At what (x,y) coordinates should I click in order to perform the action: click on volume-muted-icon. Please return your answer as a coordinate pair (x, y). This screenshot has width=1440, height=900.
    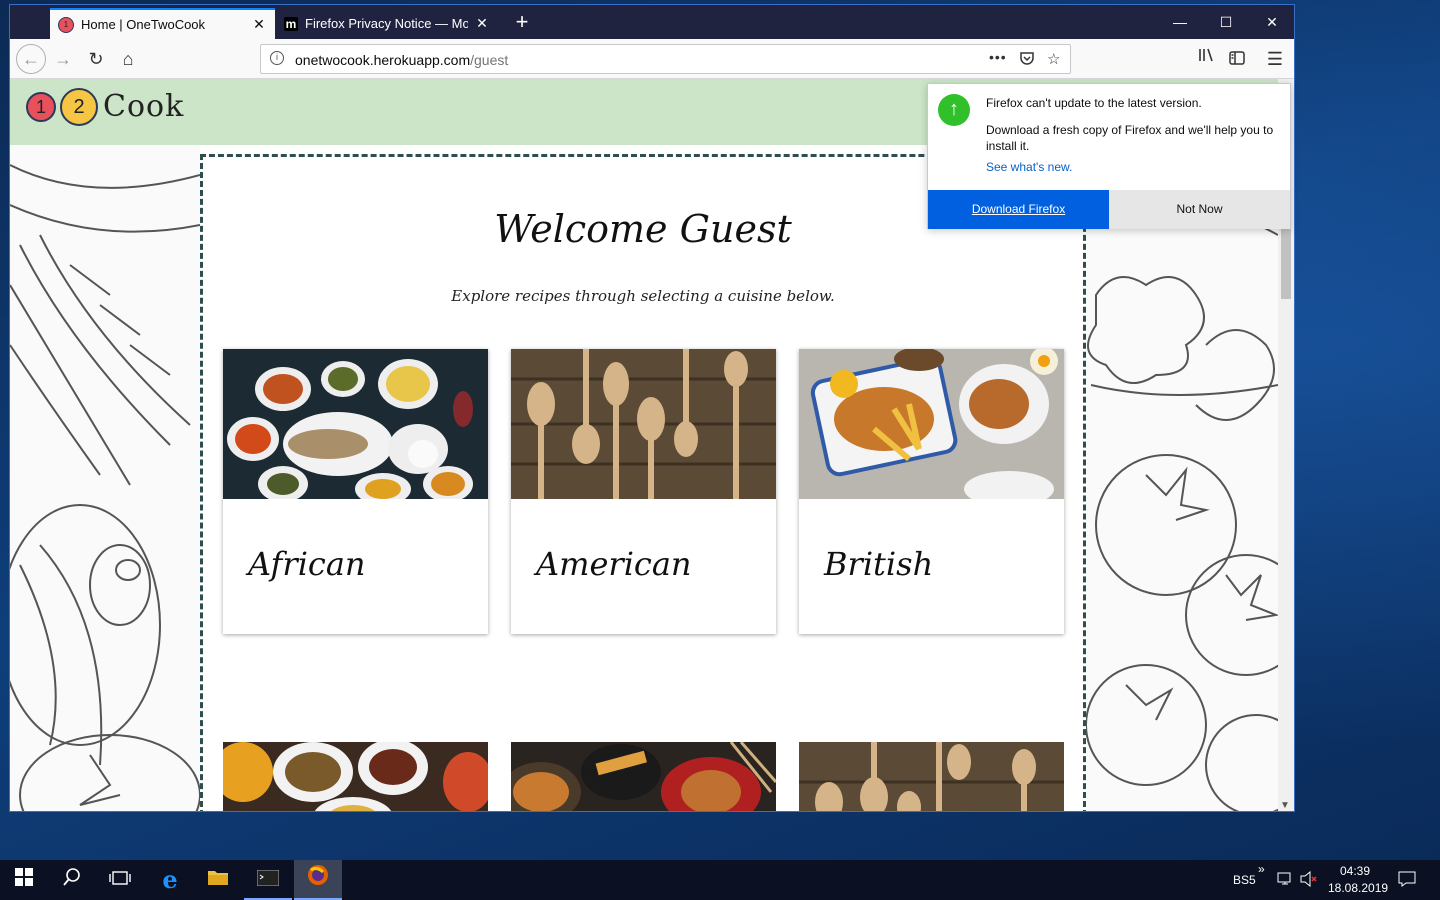
    Looking at the image, I should click on (1309, 880).